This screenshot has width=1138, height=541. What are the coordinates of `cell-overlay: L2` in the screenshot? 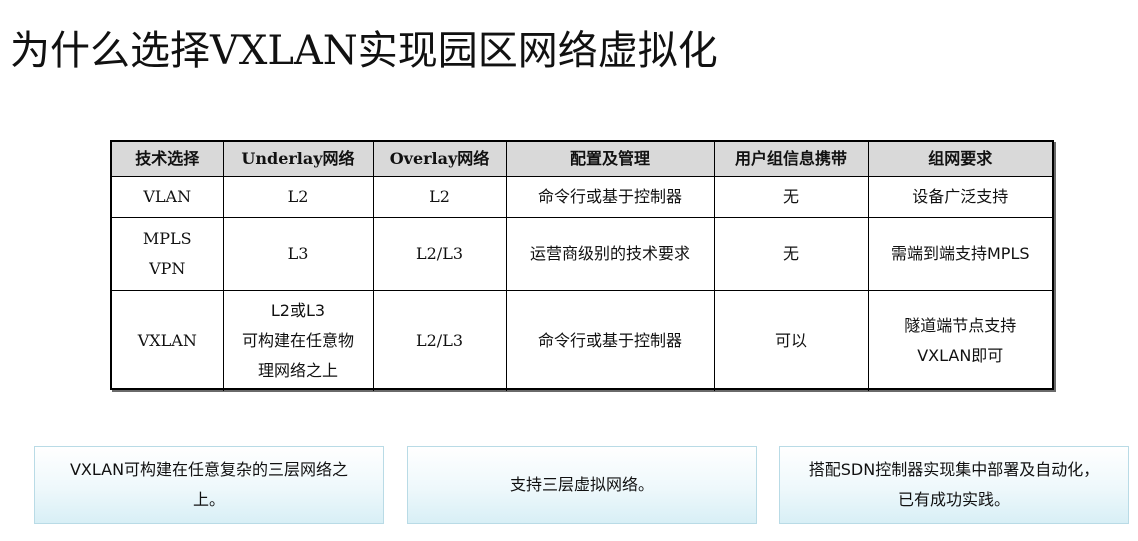 It's located at (439, 197).